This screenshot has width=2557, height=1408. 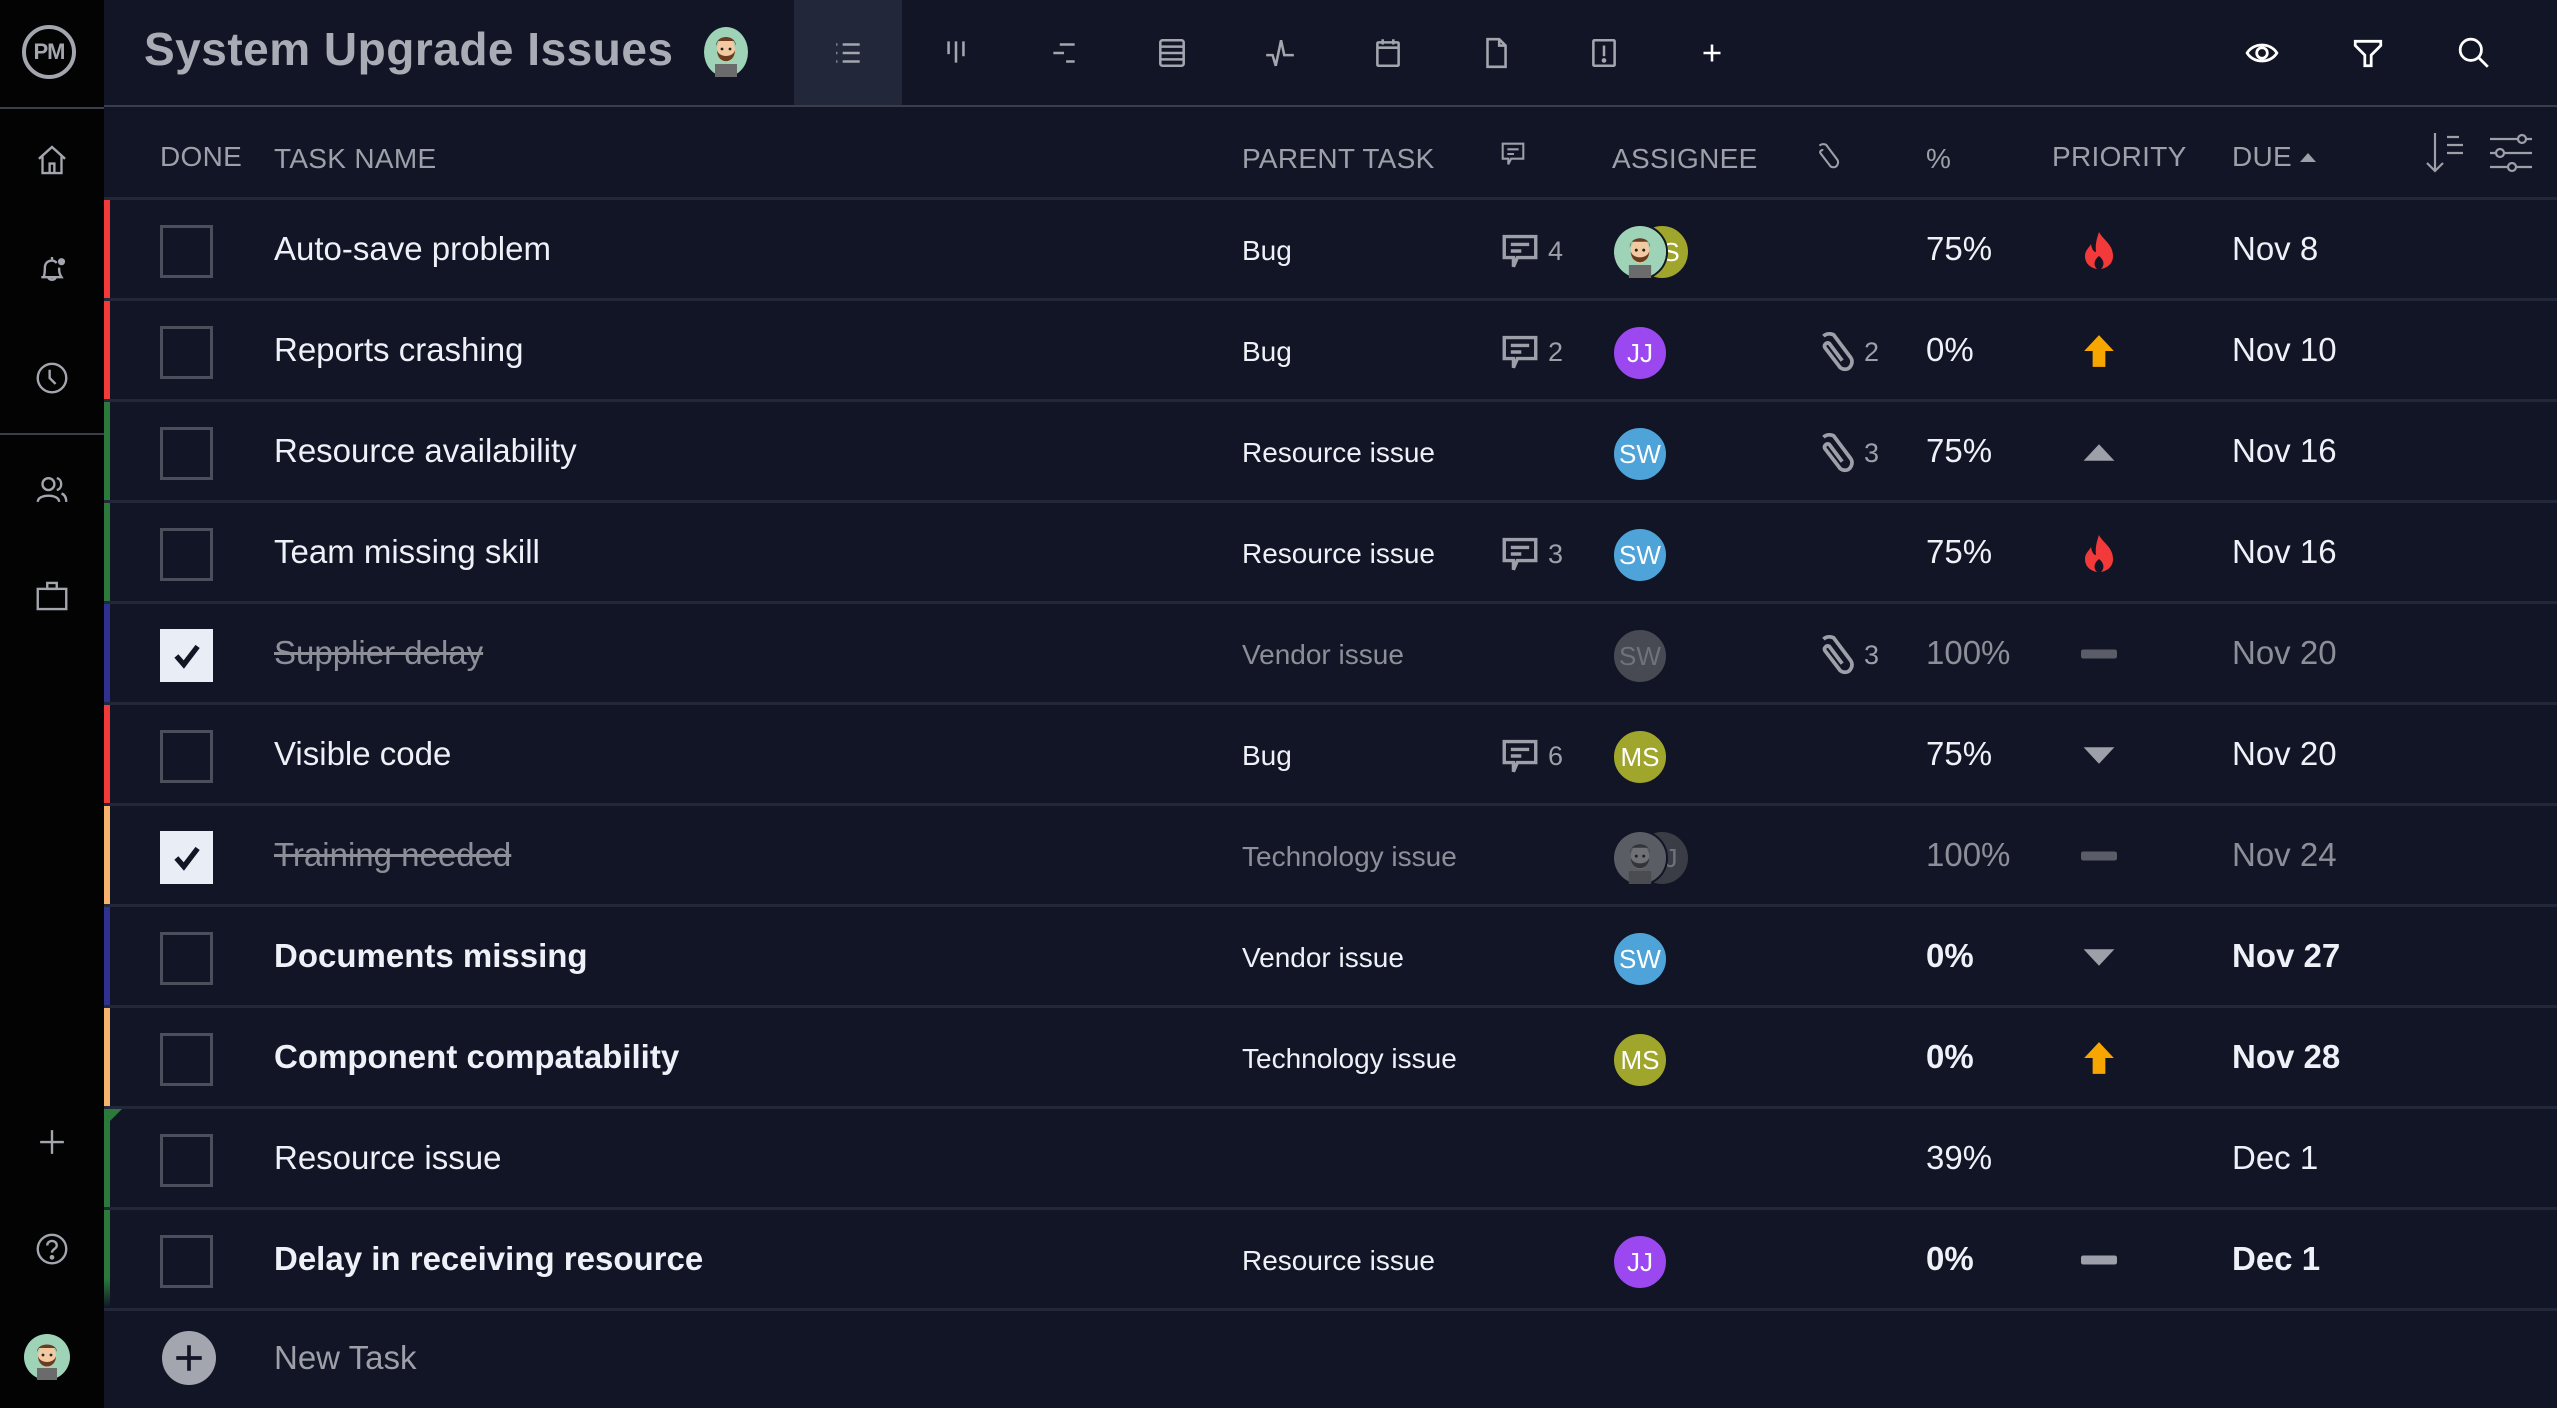 What do you see at coordinates (392, 855) in the screenshot?
I see `task-name: Training needed` at bounding box center [392, 855].